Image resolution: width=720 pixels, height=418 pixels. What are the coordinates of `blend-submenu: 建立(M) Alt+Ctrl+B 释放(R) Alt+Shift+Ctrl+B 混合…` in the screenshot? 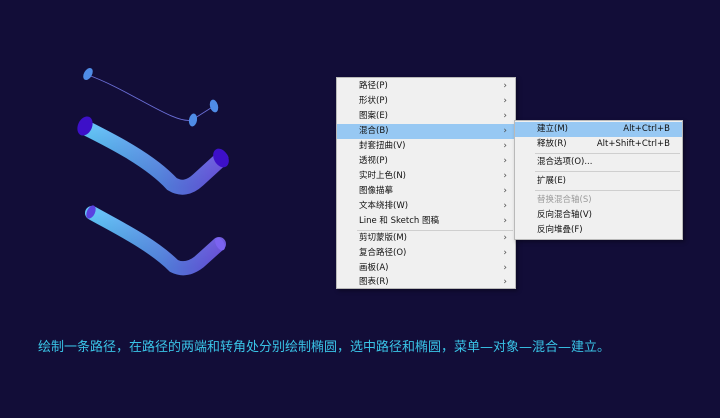 It's located at (598, 180).